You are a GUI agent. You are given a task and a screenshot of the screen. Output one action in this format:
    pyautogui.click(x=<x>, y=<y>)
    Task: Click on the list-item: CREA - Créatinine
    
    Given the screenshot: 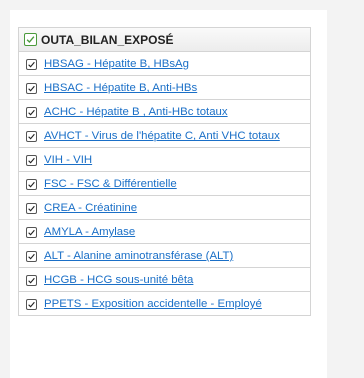 What is the action you would take?
    pyautogui.click(x=164, y=208)
    